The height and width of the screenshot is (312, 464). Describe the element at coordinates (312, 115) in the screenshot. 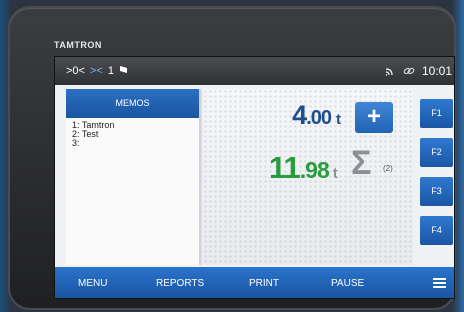

I see `gross-weight-value: 4.00` at that location.